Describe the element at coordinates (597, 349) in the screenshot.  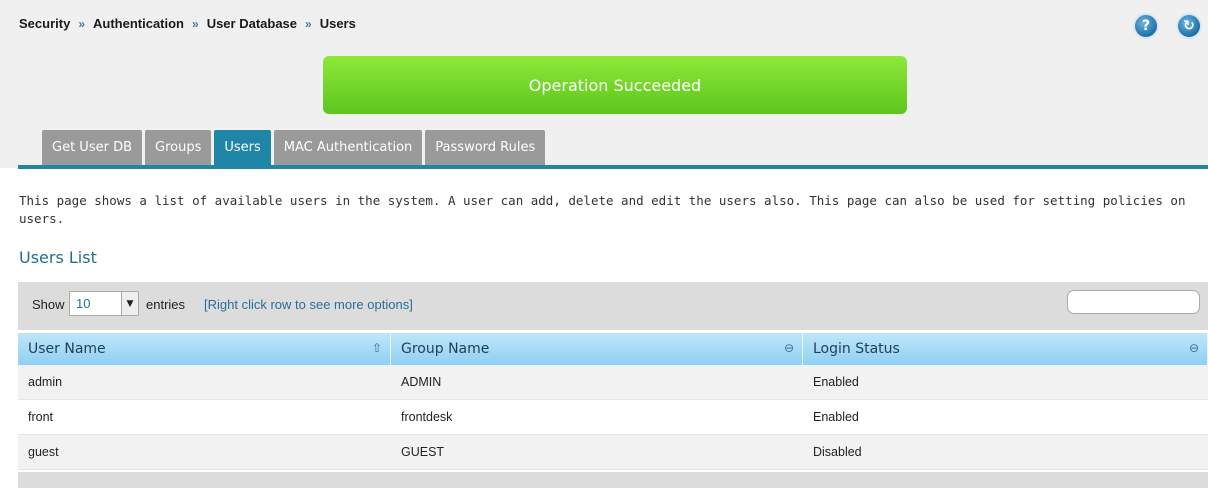
I see `column-header-group-name: Group Name ⊖` at that location.